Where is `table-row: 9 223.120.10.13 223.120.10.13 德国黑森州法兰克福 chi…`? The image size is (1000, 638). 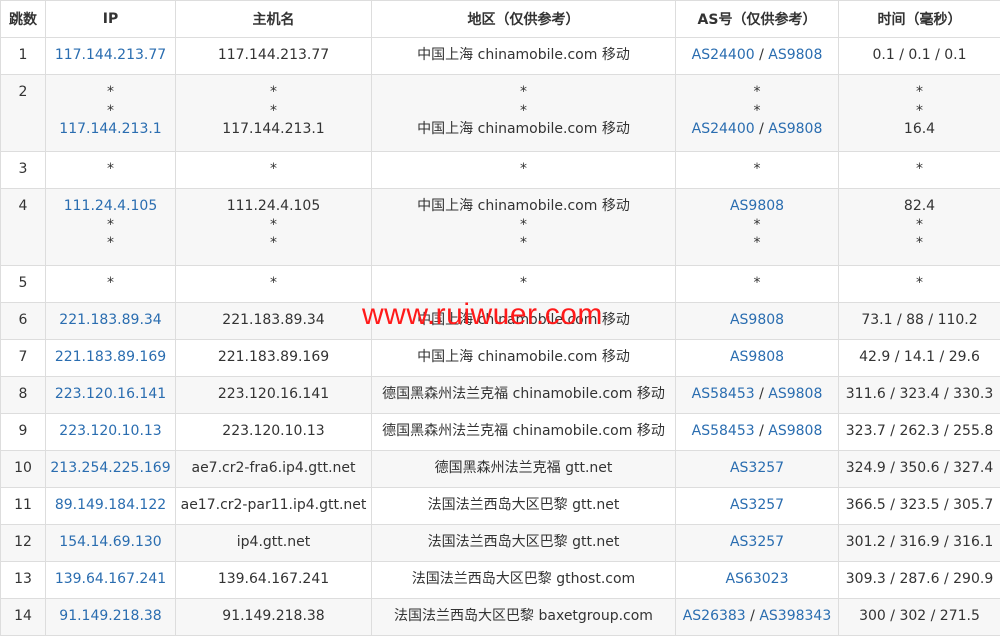 table-row: 9 223.120.10.13 223.120.10.13 德国黑森州法兰克福 chi… is located at coordinates (500, 432).